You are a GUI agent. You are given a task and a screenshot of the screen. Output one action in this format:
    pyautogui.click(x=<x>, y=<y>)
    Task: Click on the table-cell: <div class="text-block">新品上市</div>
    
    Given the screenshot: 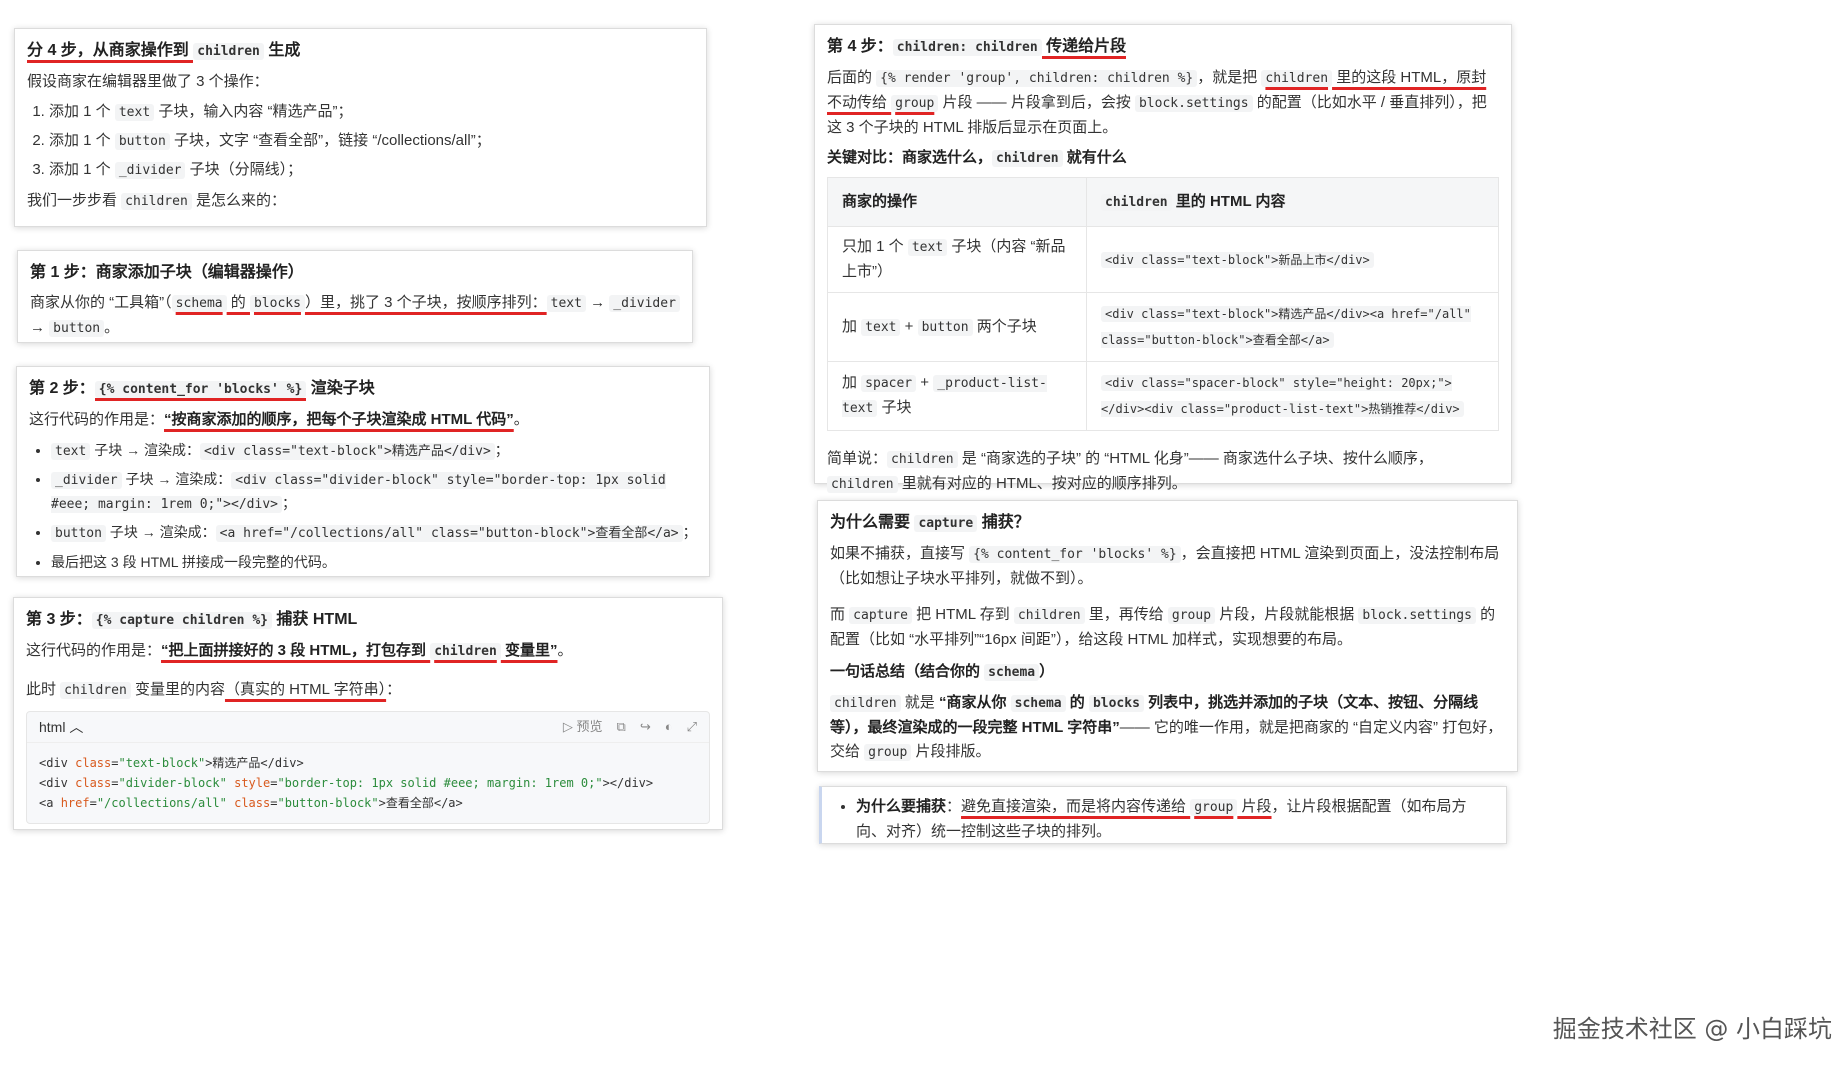 What is the action you would take?
    pyautogui.click(x=1292, y=259)
    